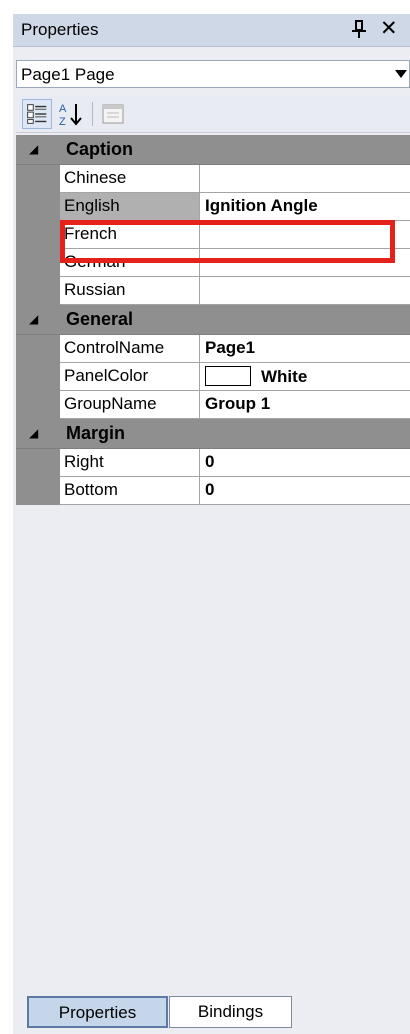 This screenshot has width=410, height=1034. Describe the element at coordinates (213, 150) in the screenshot. I see `category-caption: ◢ Caption` at that location.